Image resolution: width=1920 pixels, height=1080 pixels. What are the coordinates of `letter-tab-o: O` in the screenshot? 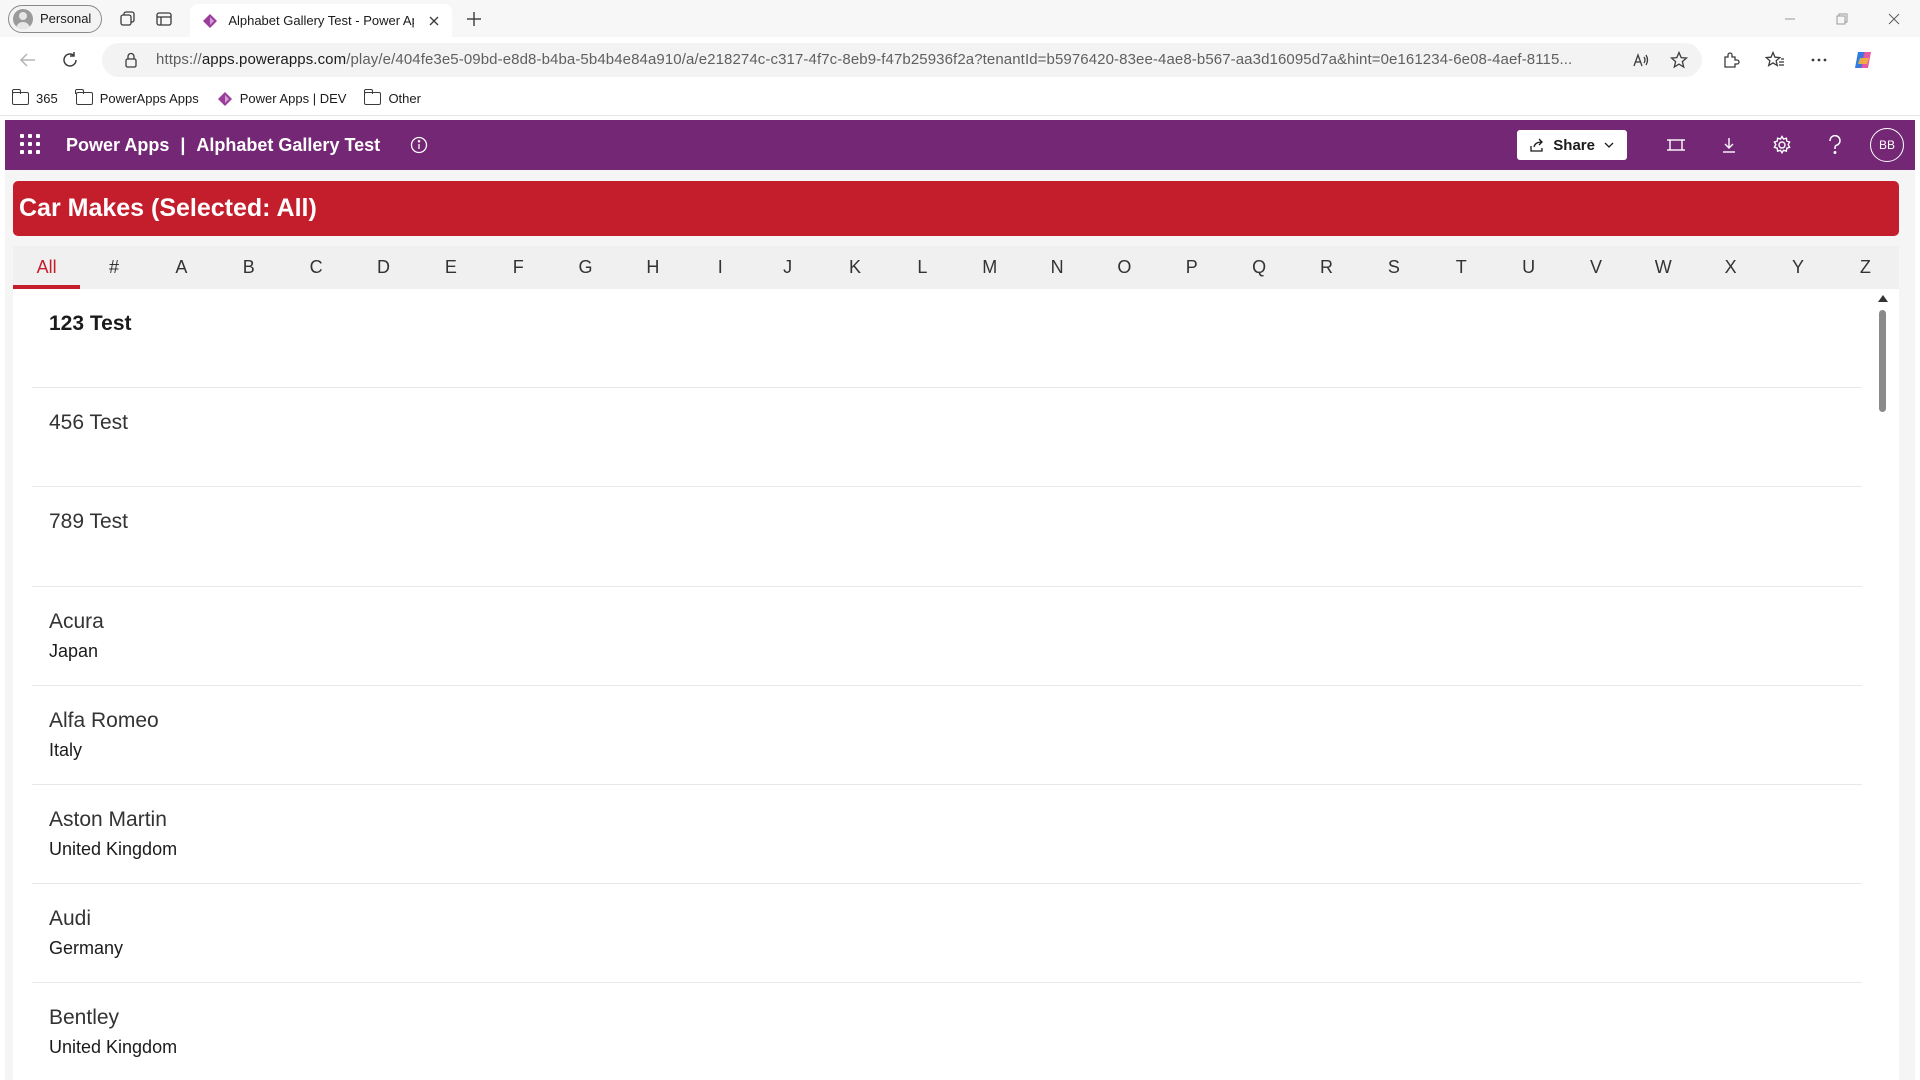 It's located at (1124, 267).